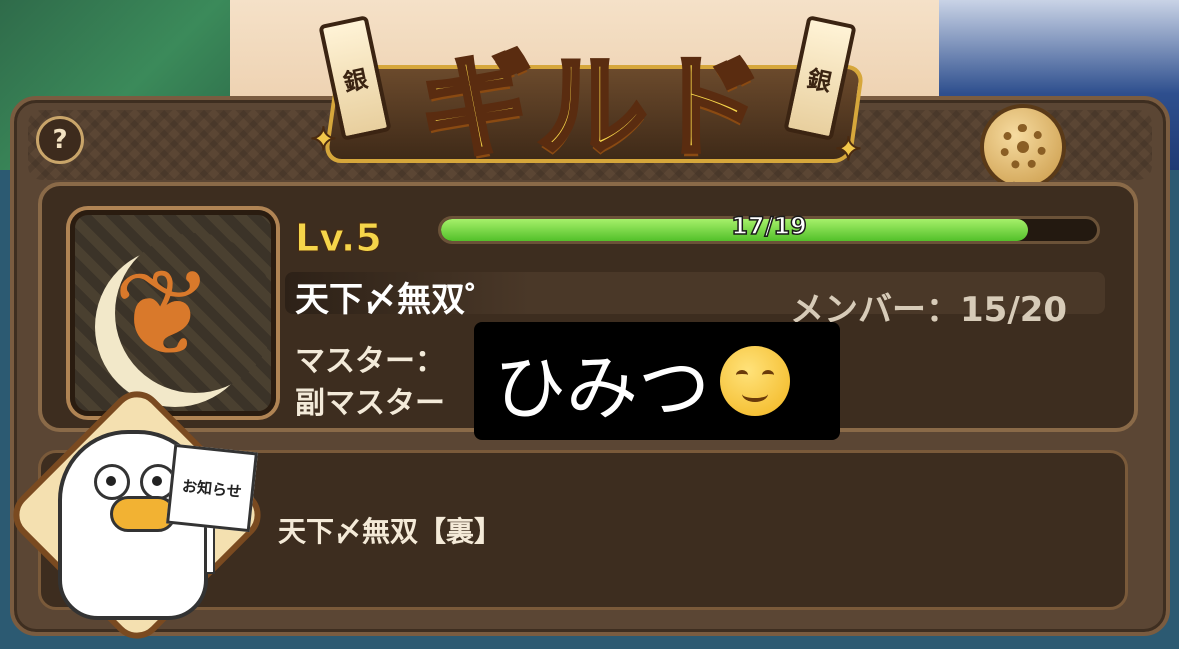  I want to click on secret-overlay: ひみつ, so click(657, 381).